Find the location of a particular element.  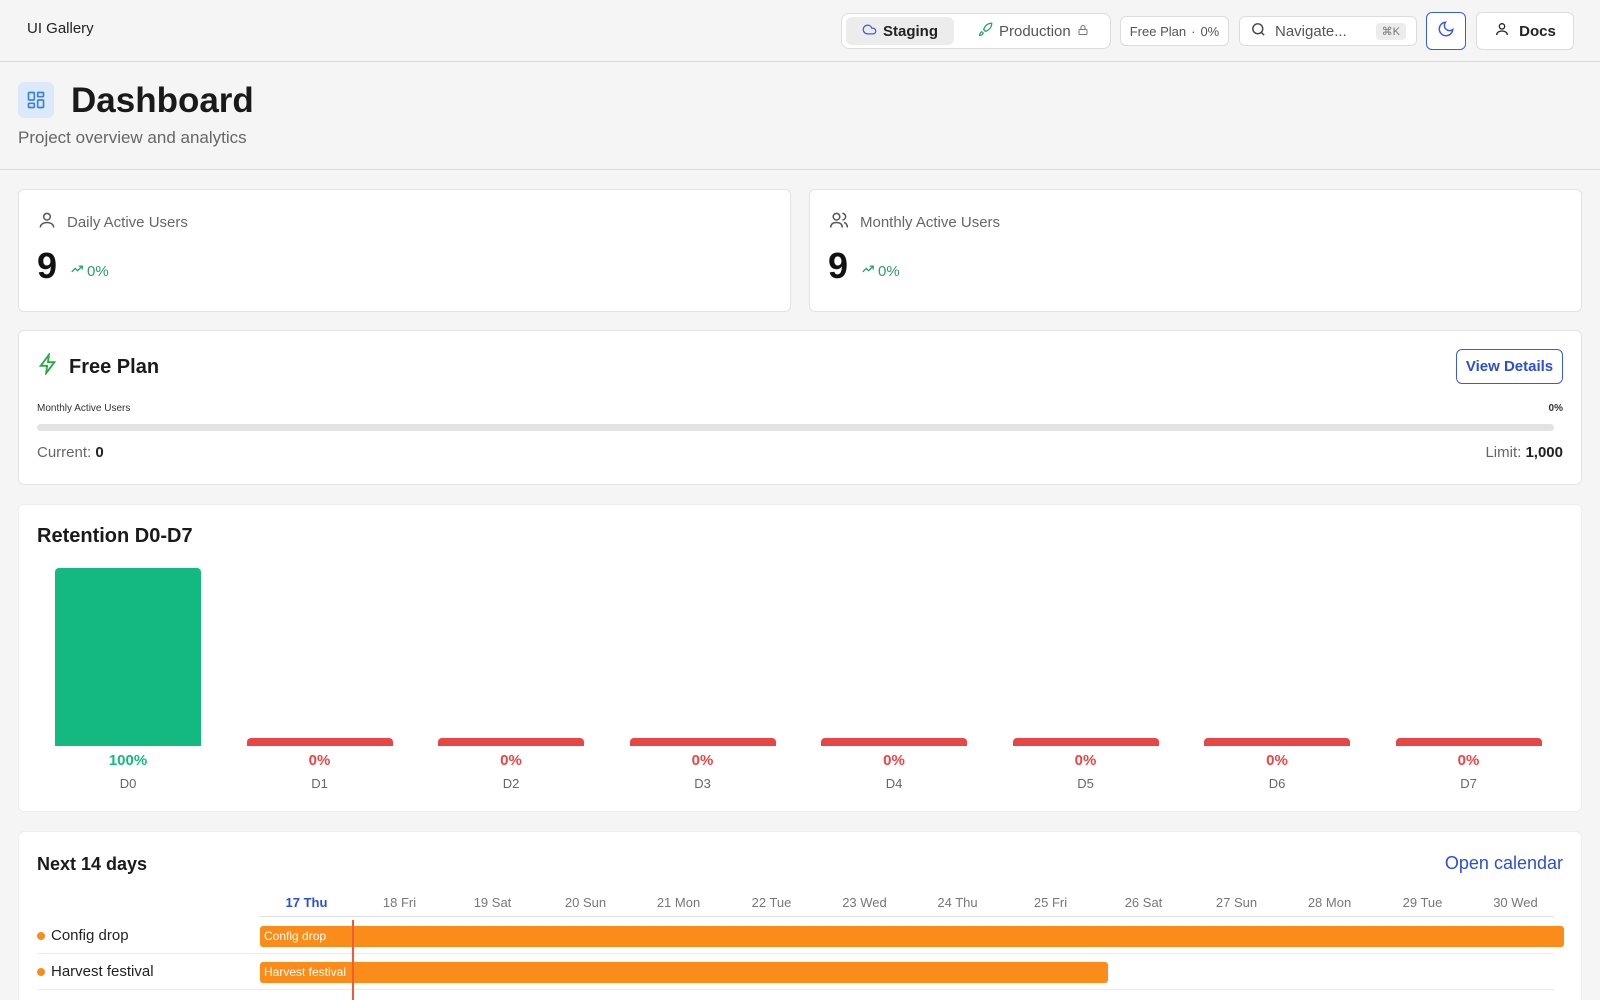

plan-title: Free Plan is located at coordinates (114, 366).